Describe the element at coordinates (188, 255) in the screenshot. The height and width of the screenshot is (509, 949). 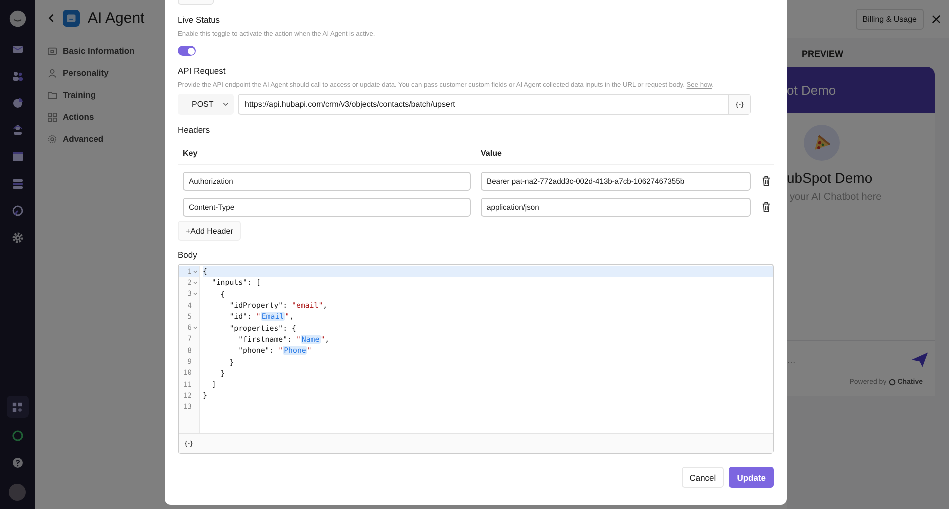
I see `section-label: Body` at that location.